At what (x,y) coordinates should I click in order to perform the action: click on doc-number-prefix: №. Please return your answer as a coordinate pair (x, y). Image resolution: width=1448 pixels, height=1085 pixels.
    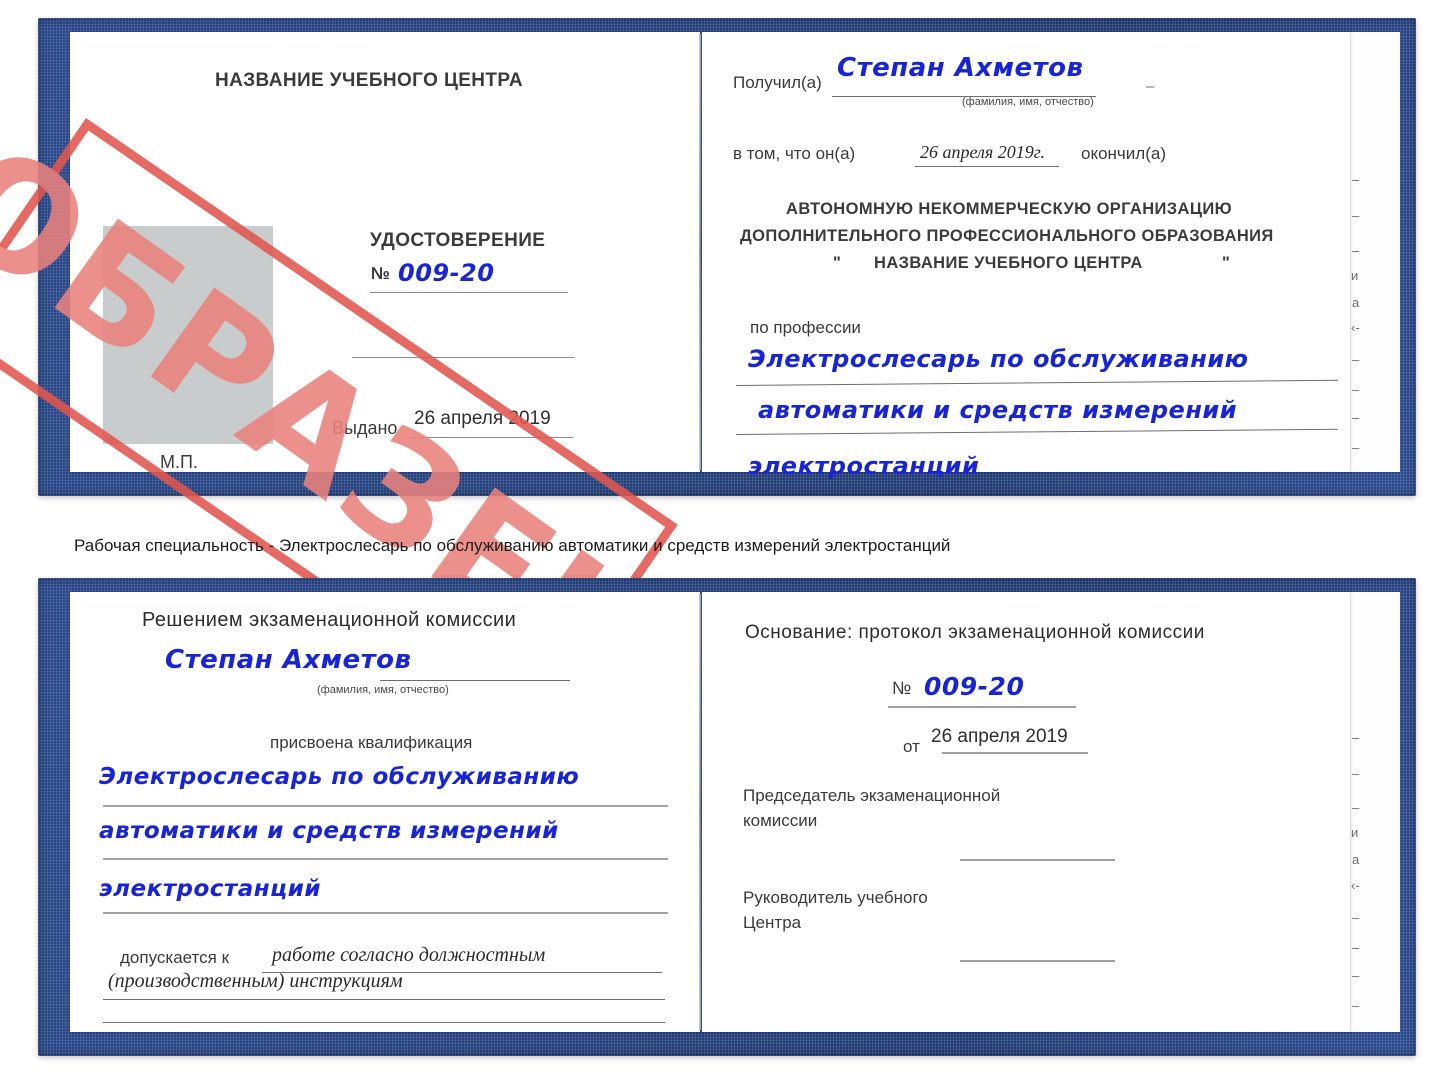
    Looking at the image, I should click on (381, 273).